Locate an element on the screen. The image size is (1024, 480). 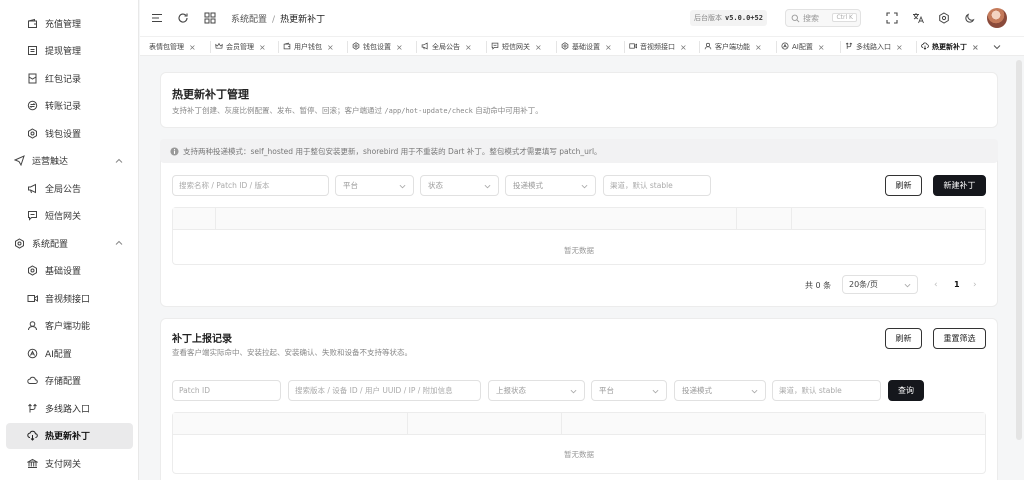
sidebar-item-2: 红包记录 is located at coordinates (69, 78).